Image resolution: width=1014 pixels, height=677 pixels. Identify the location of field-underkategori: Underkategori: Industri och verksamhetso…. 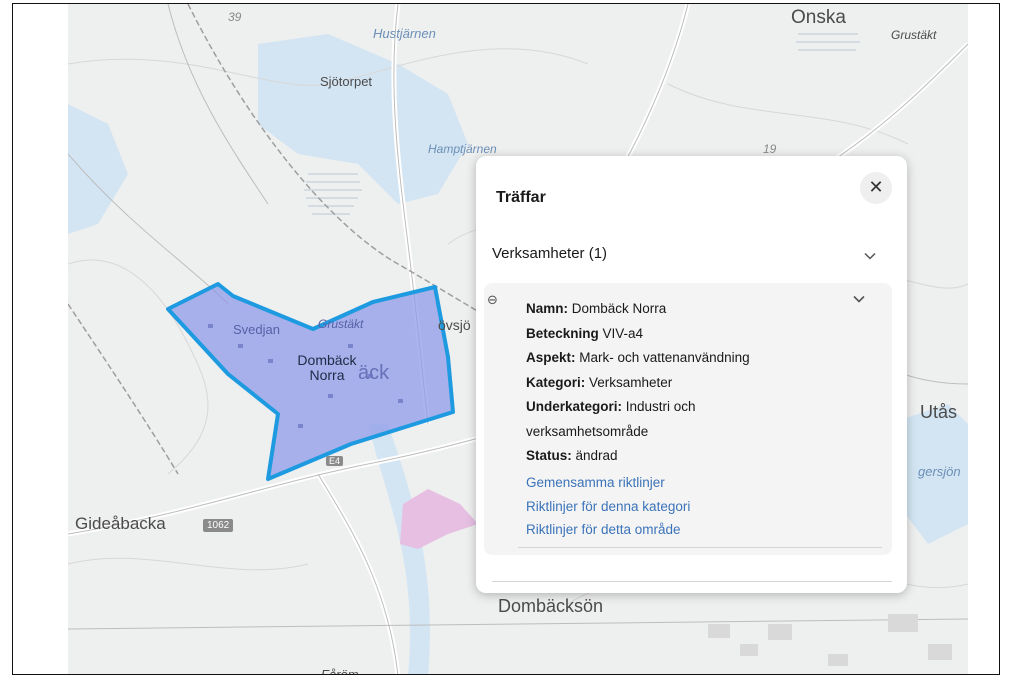
(611, 419).